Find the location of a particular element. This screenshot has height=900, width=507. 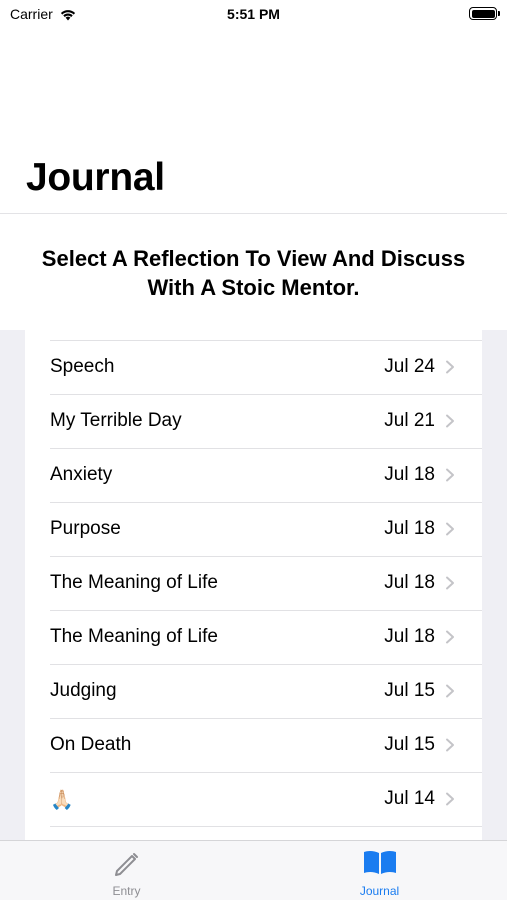

tab-entry-label: Entry is located at coordinates (126, 891).